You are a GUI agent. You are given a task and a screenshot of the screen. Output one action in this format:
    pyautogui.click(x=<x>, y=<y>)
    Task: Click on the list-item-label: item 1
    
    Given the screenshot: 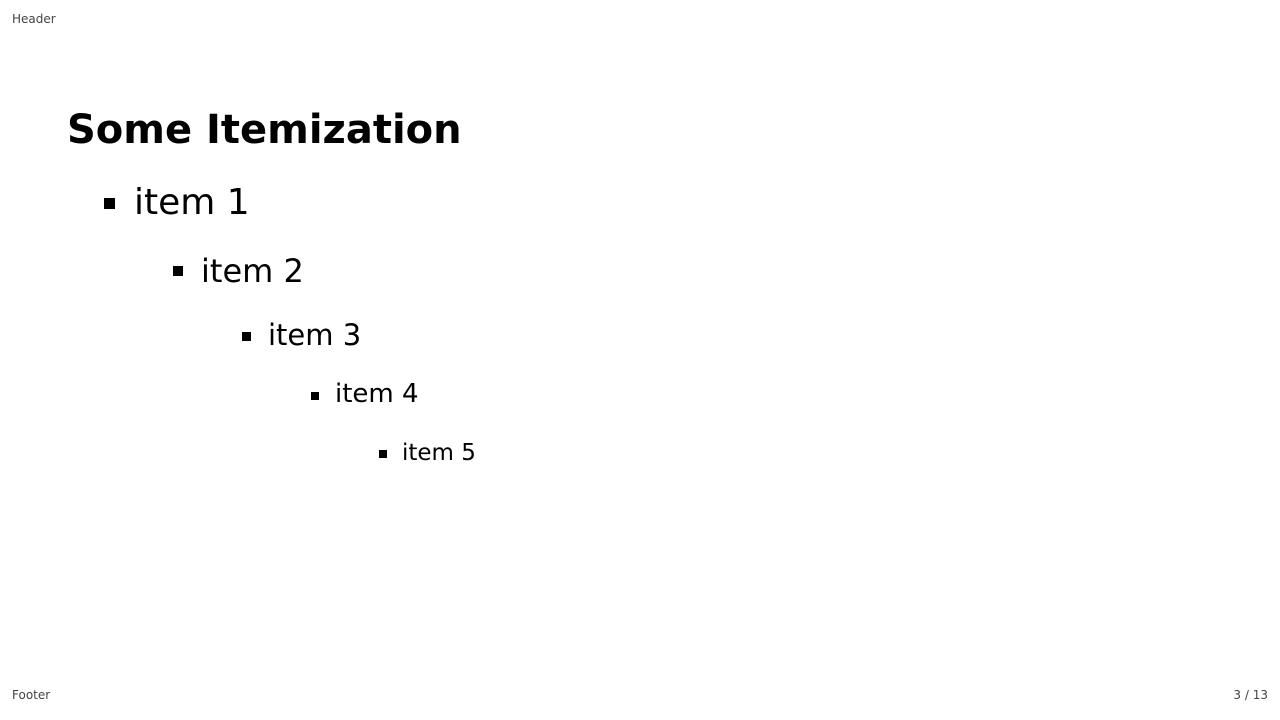 What is the action you would take?
    pyautogui.click(x=192, y=202)
    